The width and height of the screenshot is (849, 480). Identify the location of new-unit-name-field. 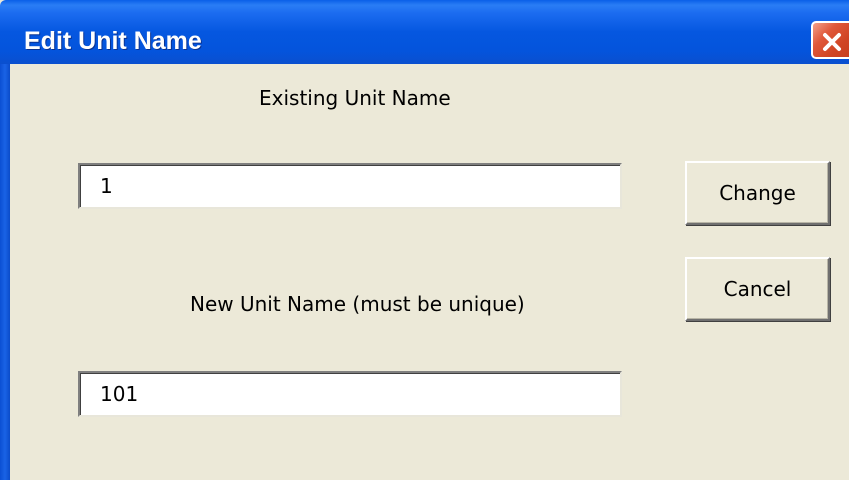
(350, 394).